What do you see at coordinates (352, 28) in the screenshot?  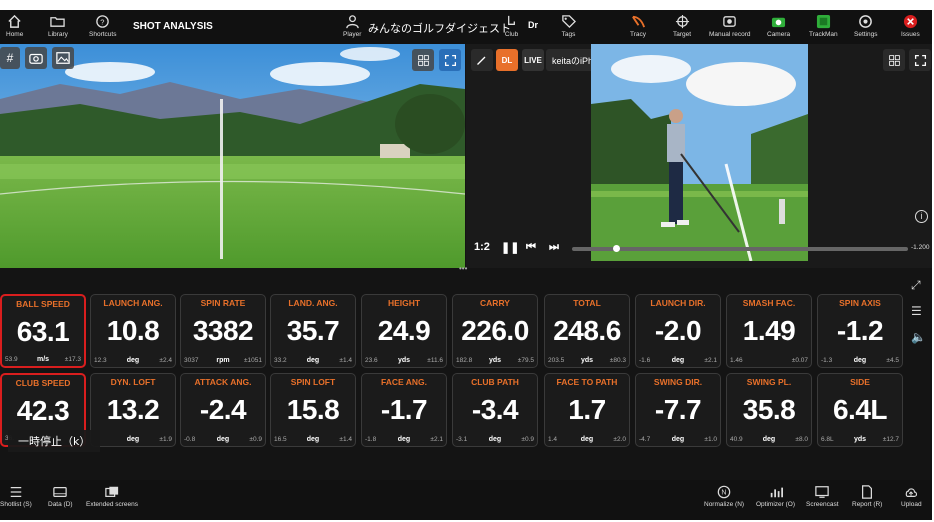 I see `player-selector: Player` at bounding box center [352, 28].